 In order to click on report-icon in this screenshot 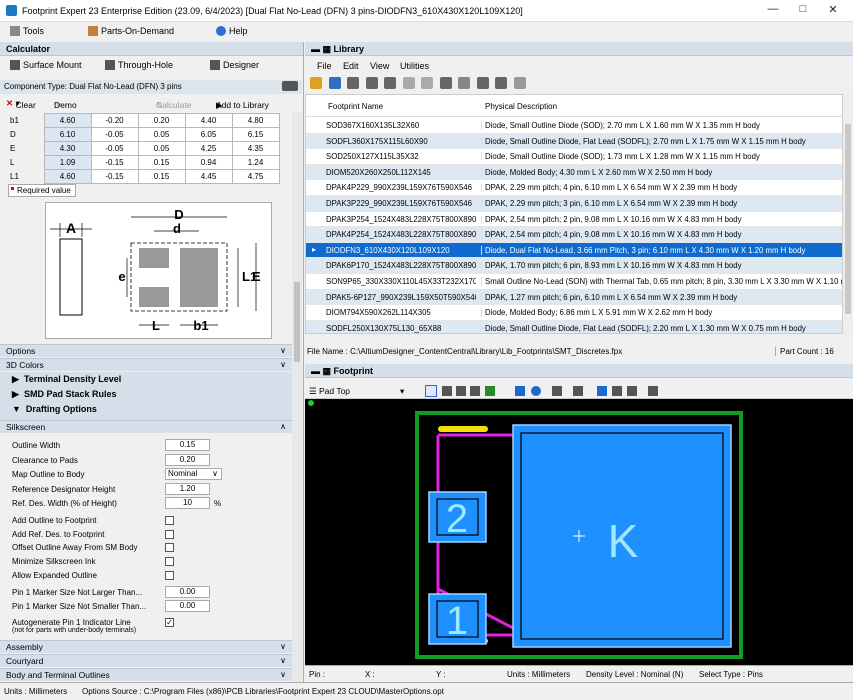, I will do `click(519, 83)`.